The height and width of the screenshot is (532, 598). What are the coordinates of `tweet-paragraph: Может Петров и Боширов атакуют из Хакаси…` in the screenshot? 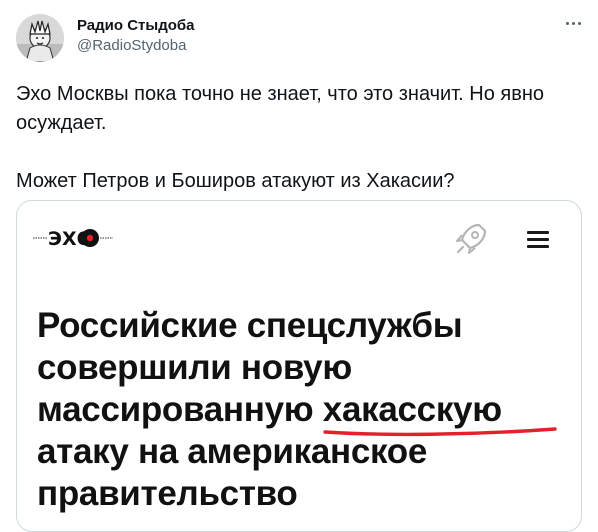 It's located at (235, 181).